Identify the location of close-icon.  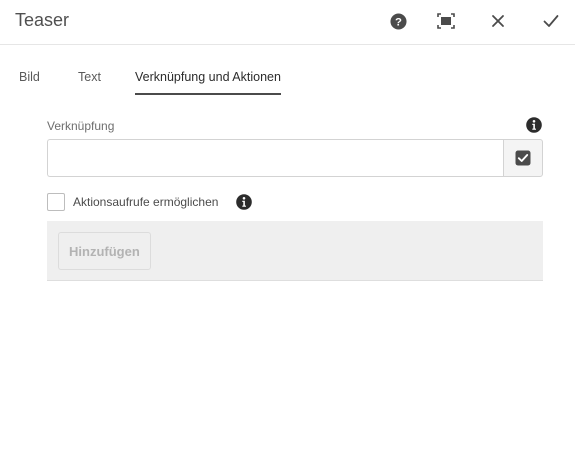
(498, 21).